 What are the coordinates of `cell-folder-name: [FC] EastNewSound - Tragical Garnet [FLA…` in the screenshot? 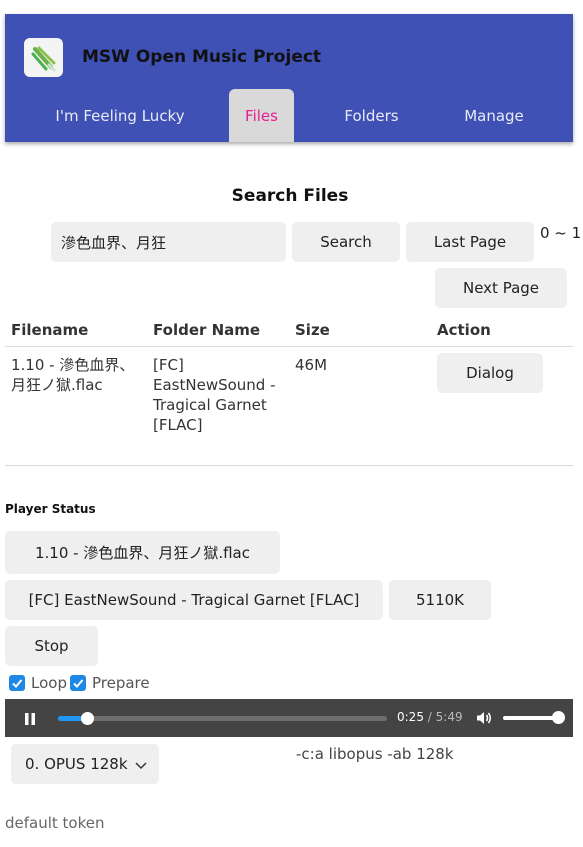 It's located at (214, 395).